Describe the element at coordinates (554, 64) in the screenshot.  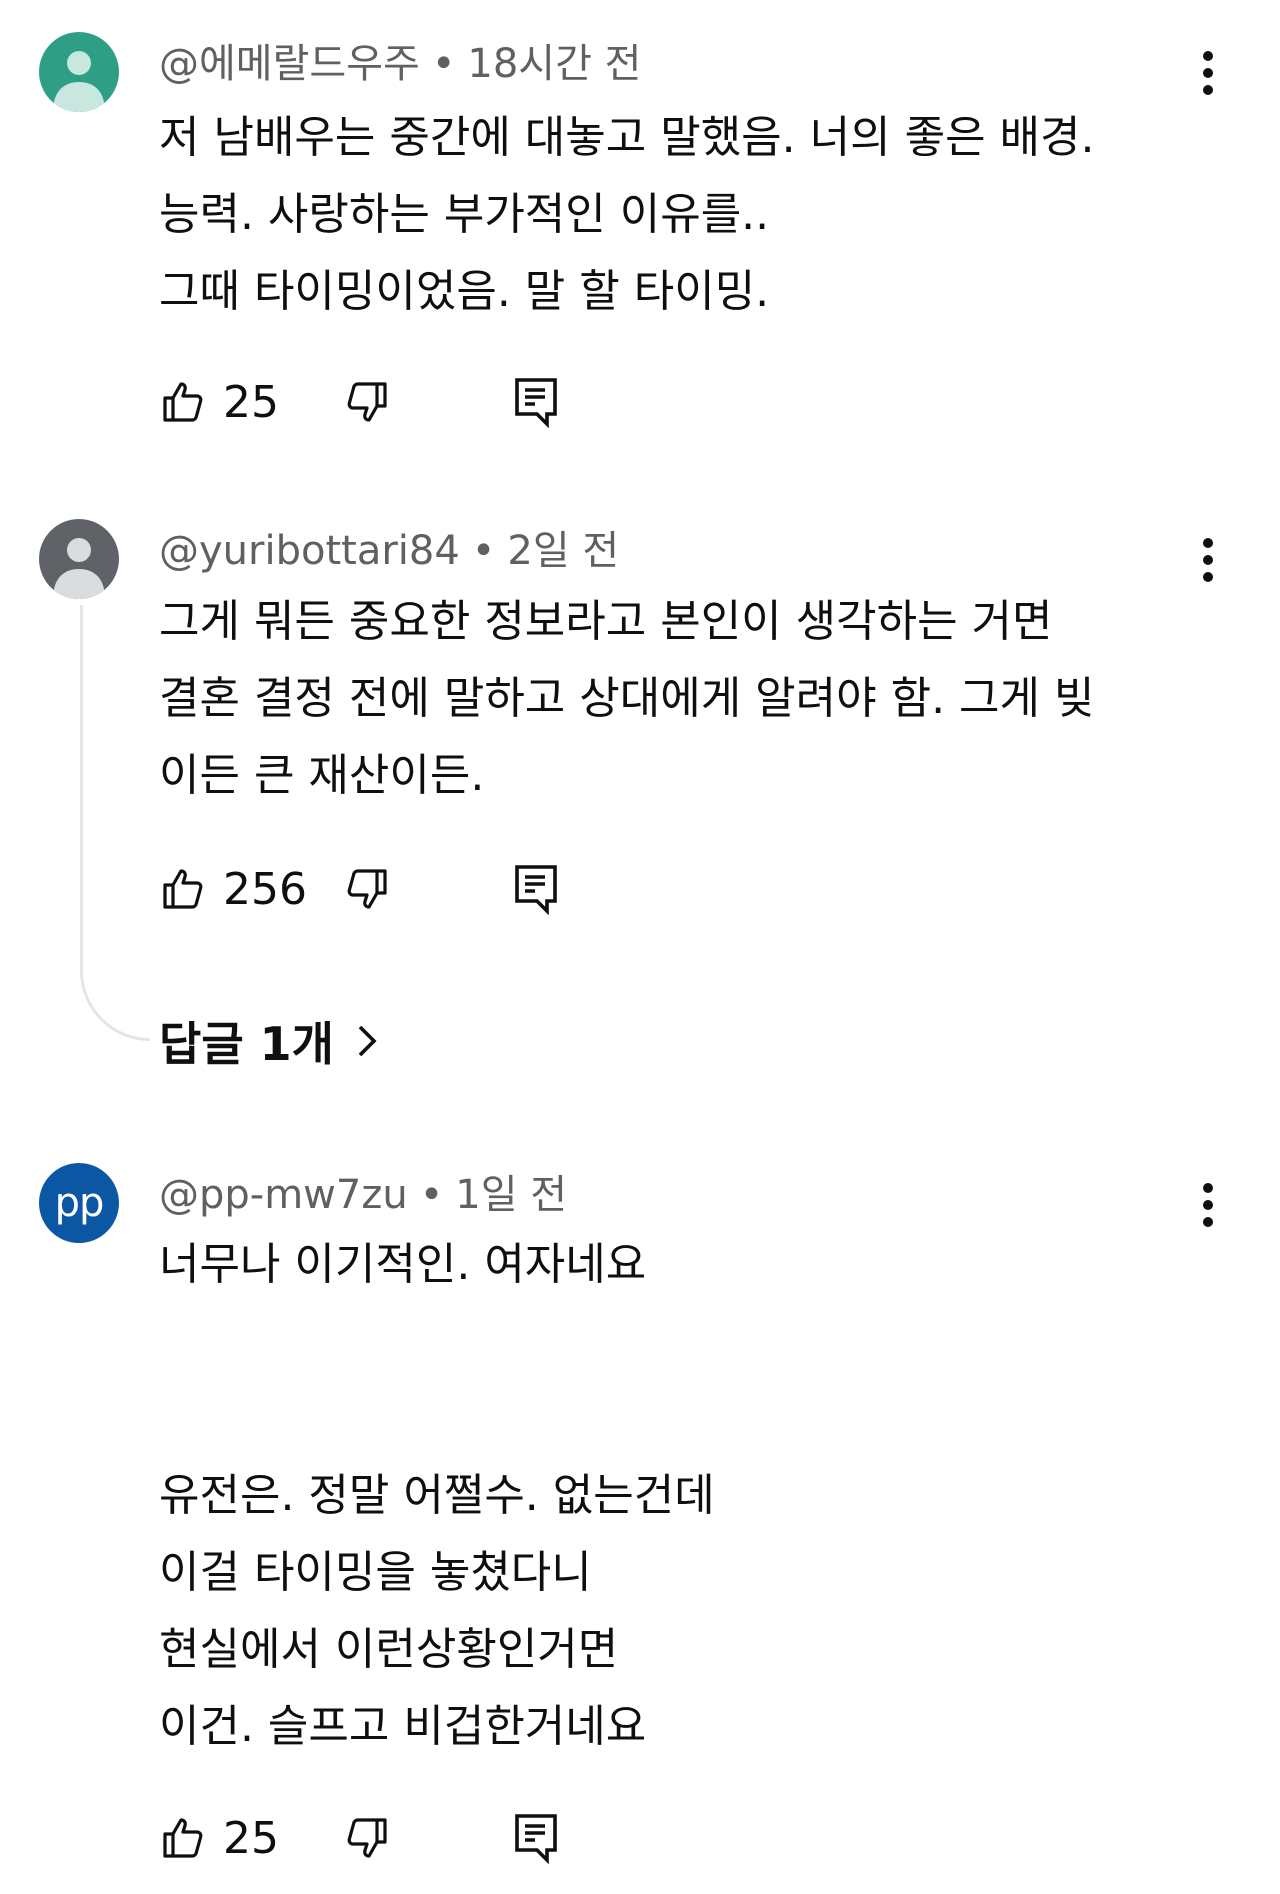
I see `comment-time: 18시간 전` at that location.